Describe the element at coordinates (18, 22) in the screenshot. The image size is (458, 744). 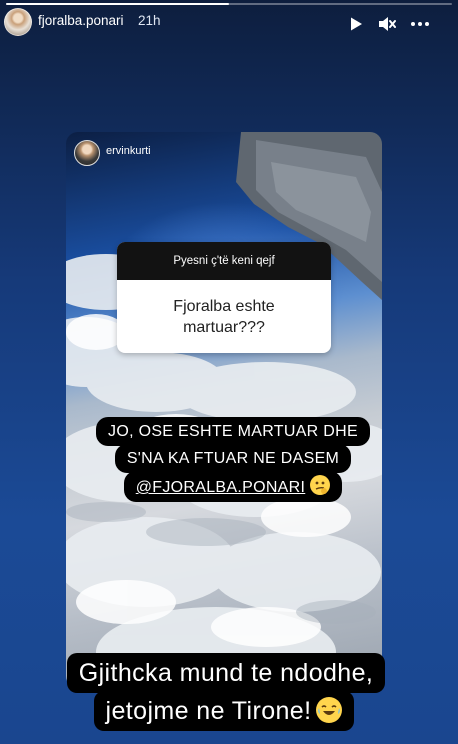
I see `avatar` at that location.